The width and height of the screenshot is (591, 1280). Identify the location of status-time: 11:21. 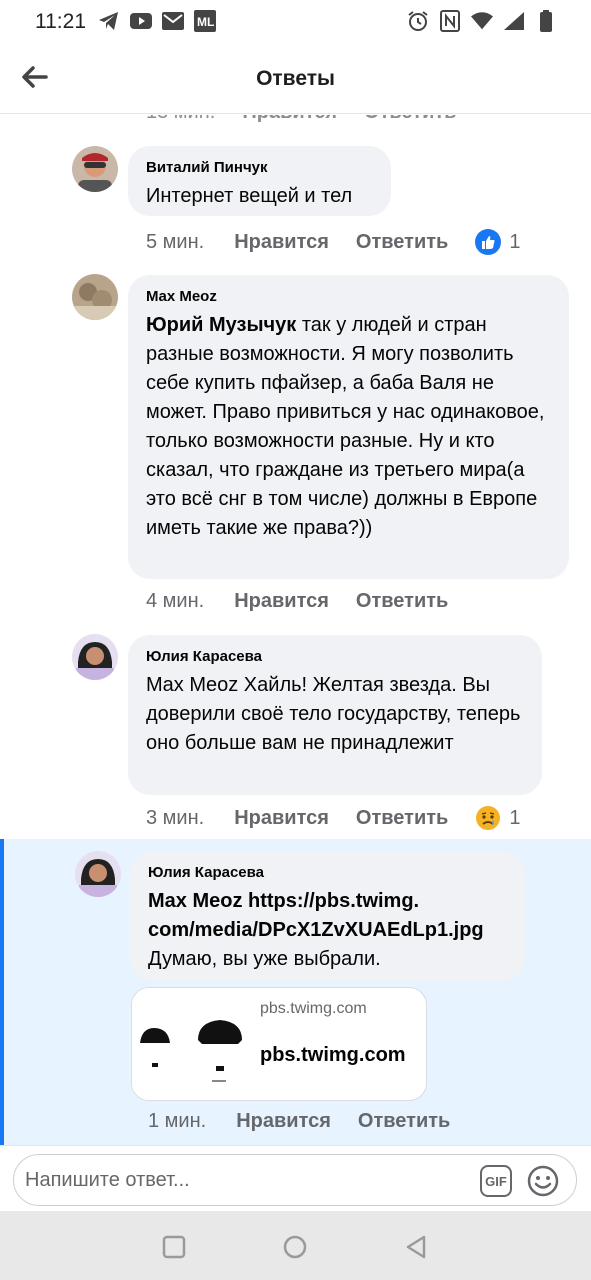
(60, 21).